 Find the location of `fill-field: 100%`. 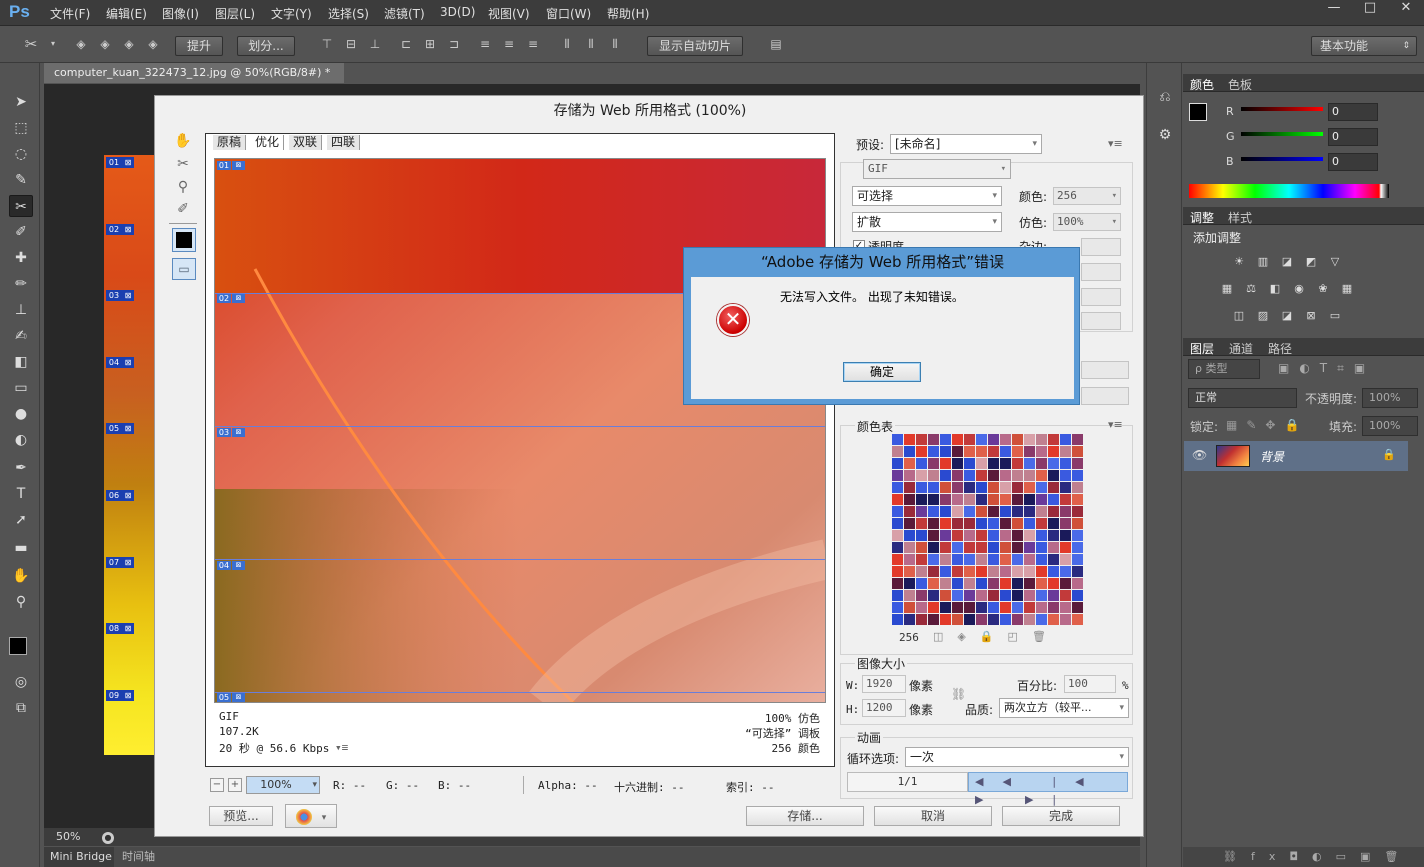

fill-field: 100% is located at coordinates (1390, 426).